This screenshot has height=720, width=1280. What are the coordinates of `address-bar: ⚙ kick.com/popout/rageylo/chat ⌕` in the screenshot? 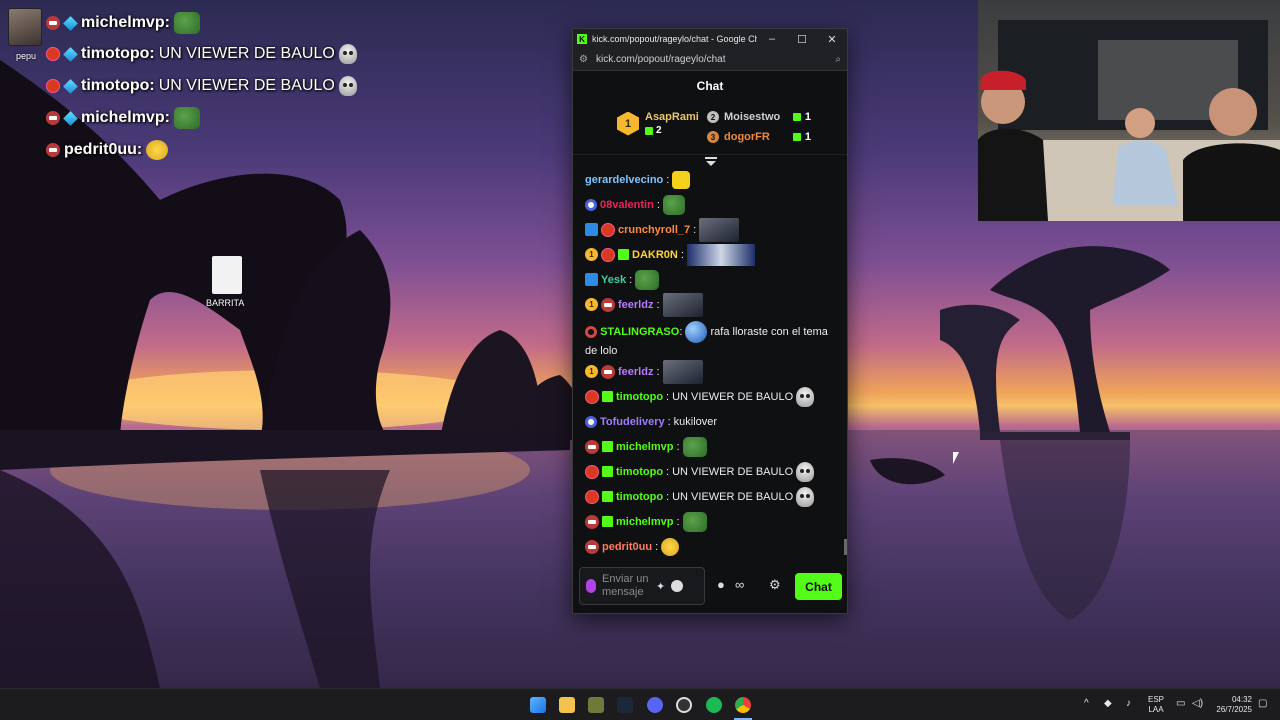 It's located at (710, 60).